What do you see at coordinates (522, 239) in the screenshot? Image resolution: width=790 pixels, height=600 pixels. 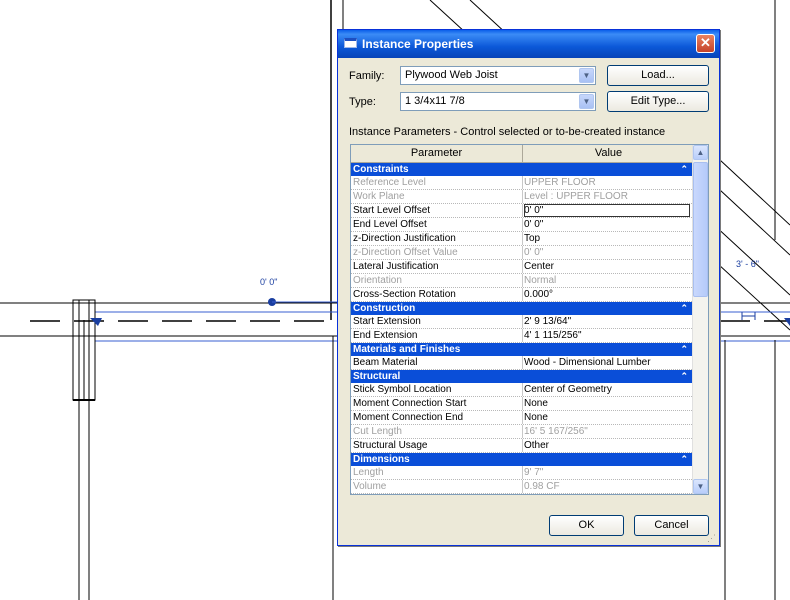 I see `parameter-row: z-Direction Justification Top` at bounding box center [522, 239].